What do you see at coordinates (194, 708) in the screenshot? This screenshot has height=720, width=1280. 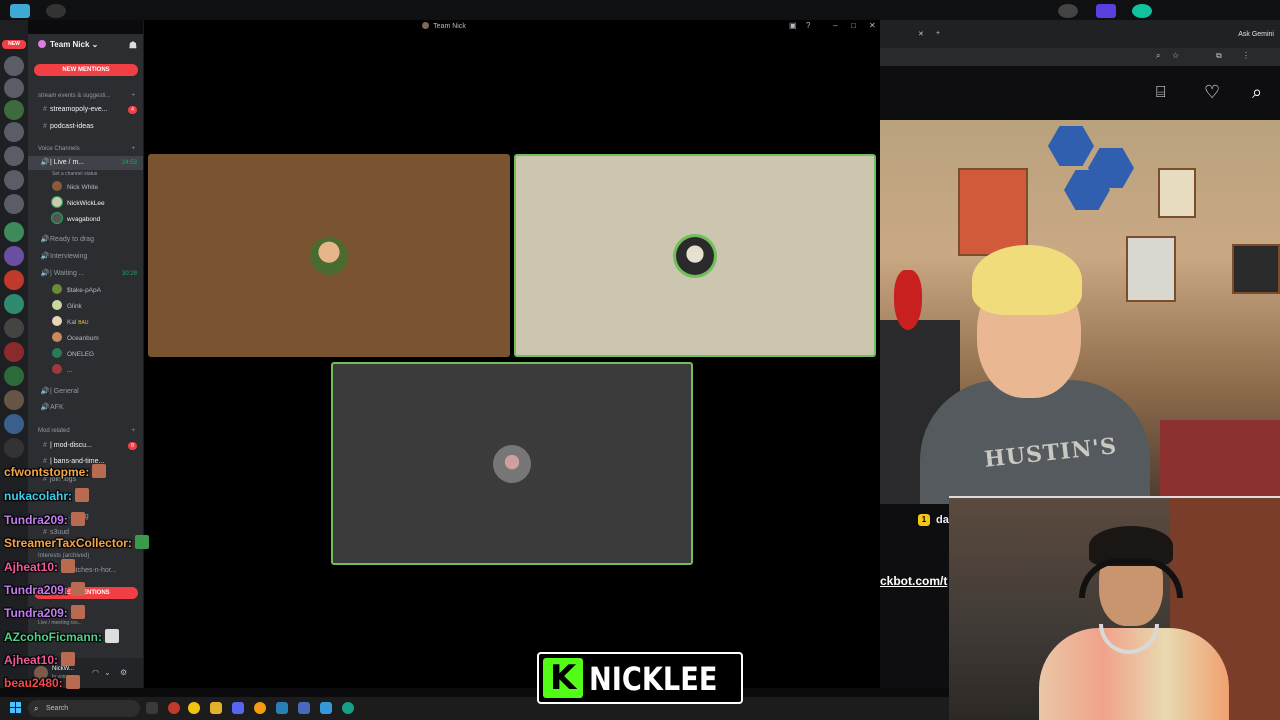 I see `chrome-icon` at bounding box center [194, 708].